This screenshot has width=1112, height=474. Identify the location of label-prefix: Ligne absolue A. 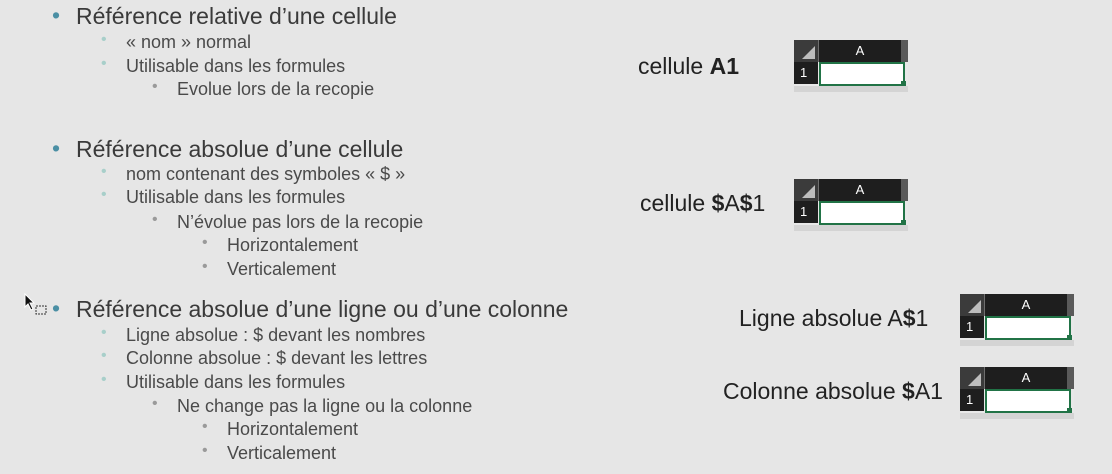
(821, 318).